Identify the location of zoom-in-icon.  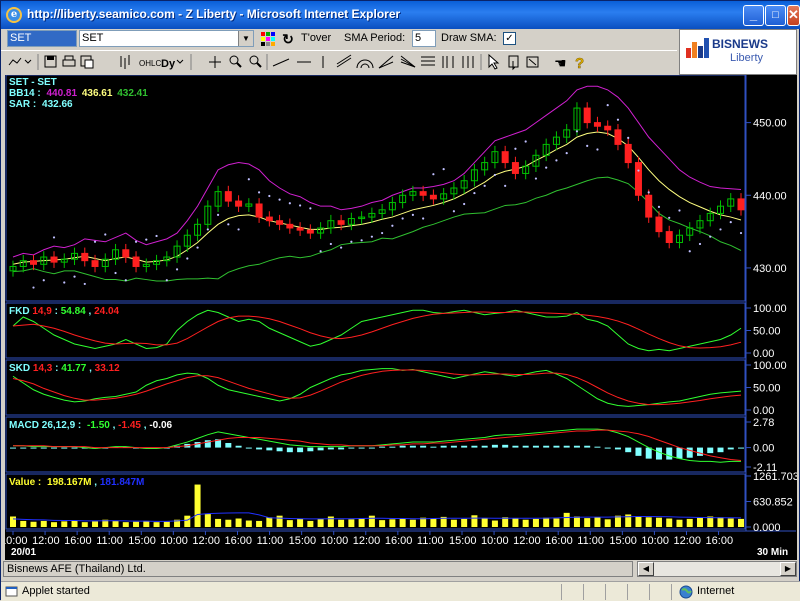
(235, 61).